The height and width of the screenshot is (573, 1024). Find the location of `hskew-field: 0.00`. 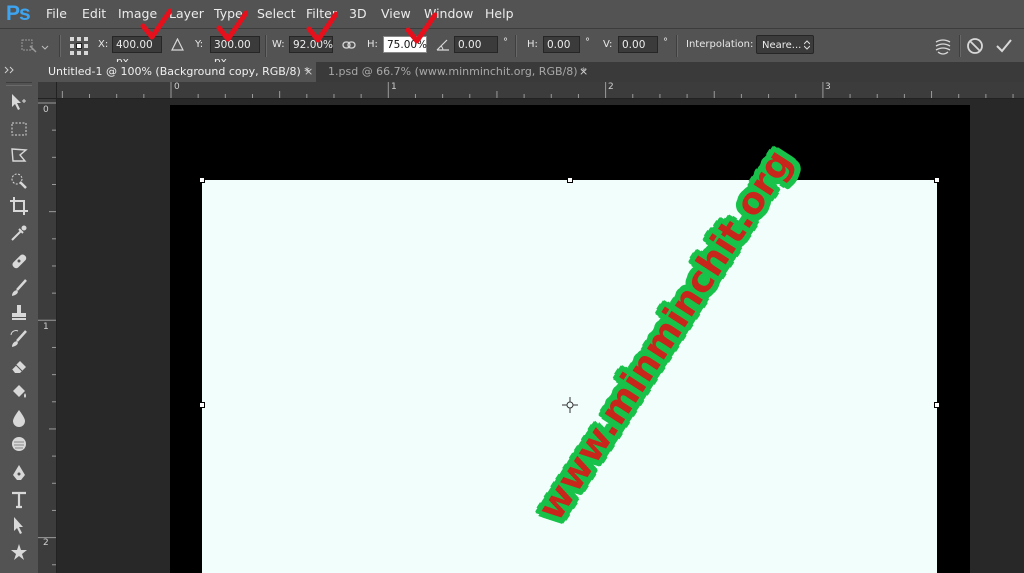

hskew-field: 0.00 is located at coordinates (561, 44).